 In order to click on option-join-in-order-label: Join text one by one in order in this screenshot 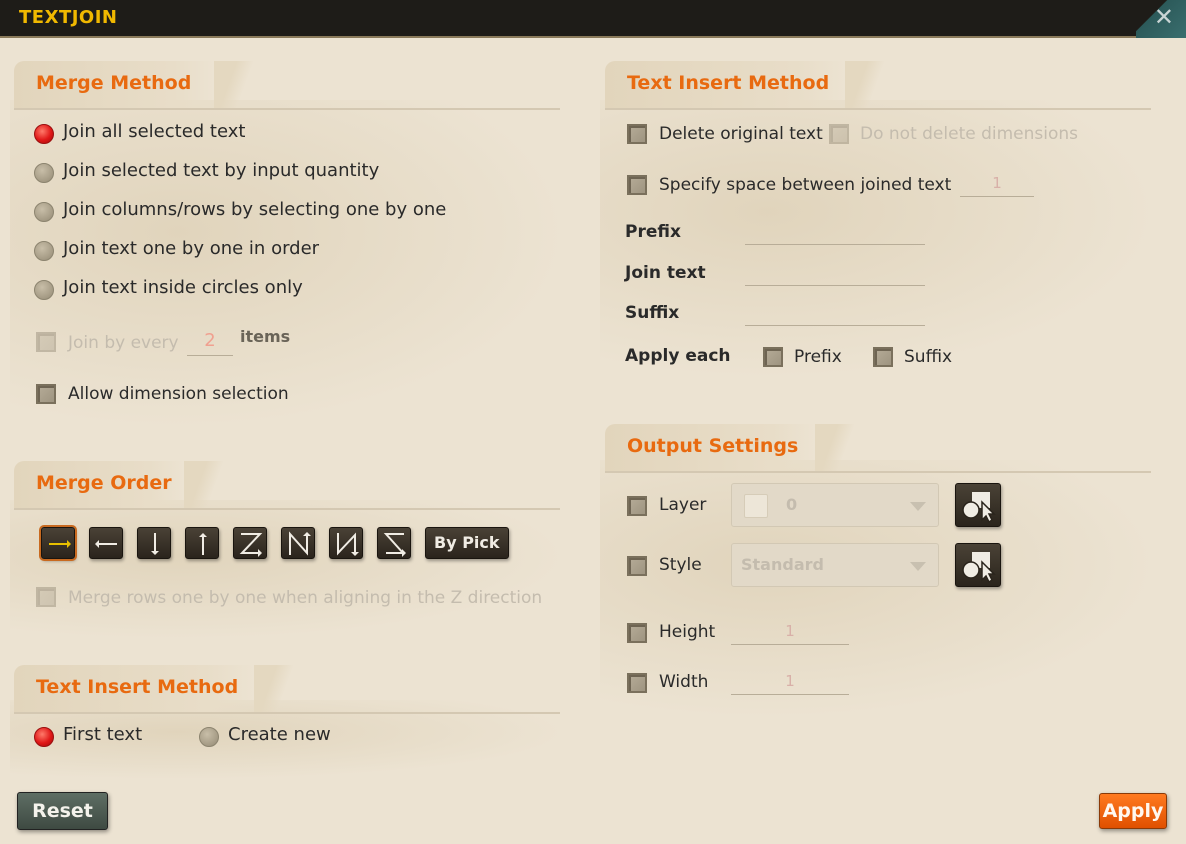, I will do `click(191, 248)`.